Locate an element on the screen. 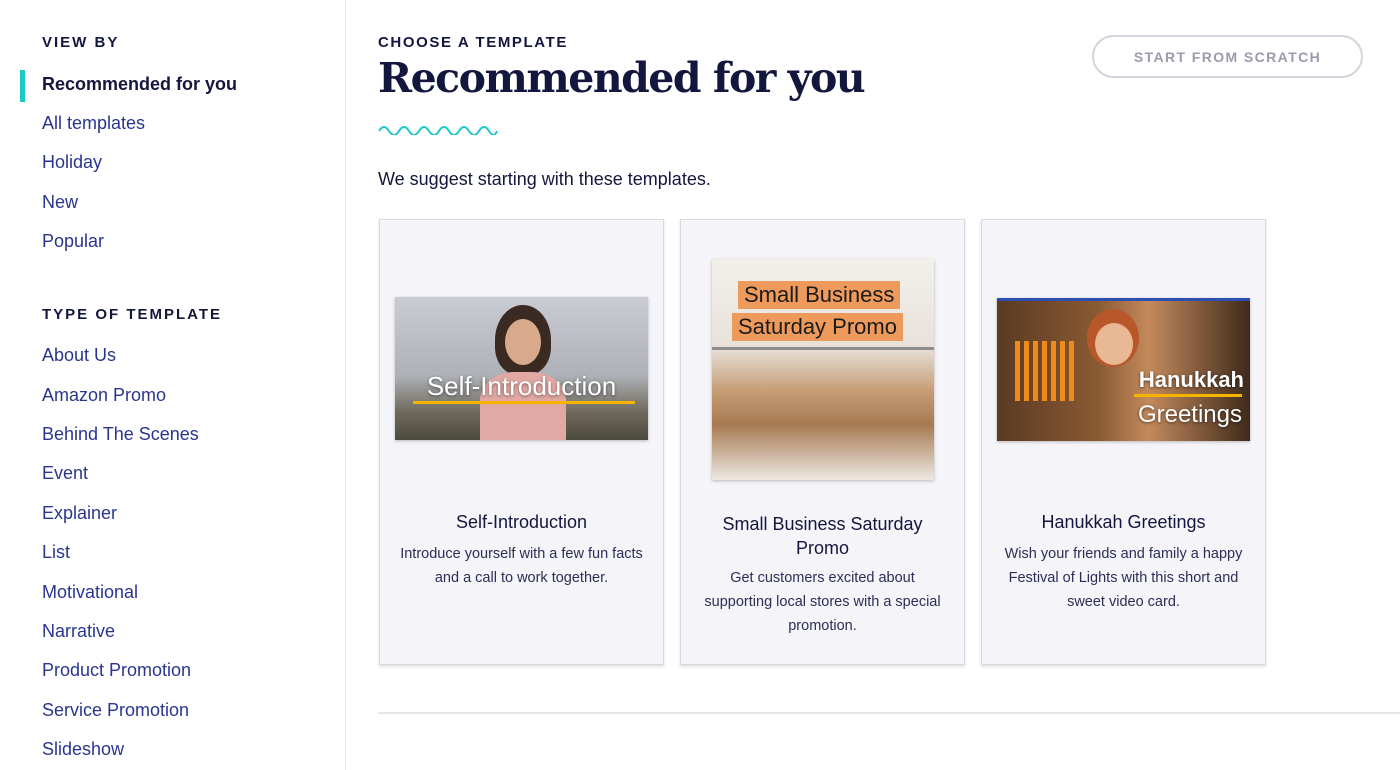 The width and height of the screenshot is (1400, 770). nav-all-templates: All templates is located at coordinates (93, 123).